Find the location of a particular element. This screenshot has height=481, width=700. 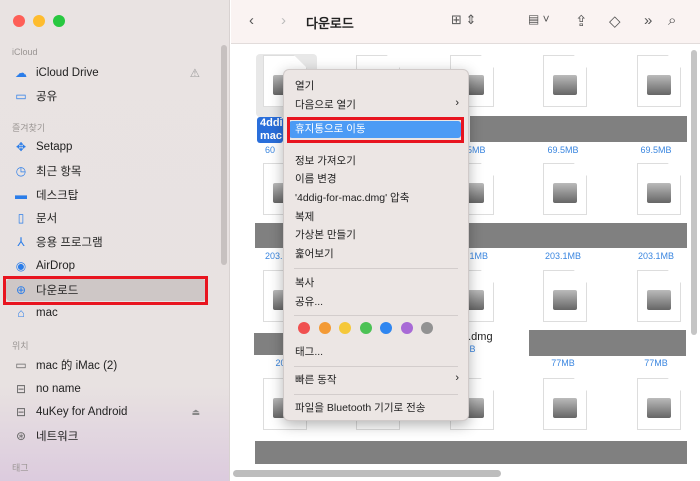

icon-view-icon: ⊞ ⇕ is located at coordinates (463, 20).